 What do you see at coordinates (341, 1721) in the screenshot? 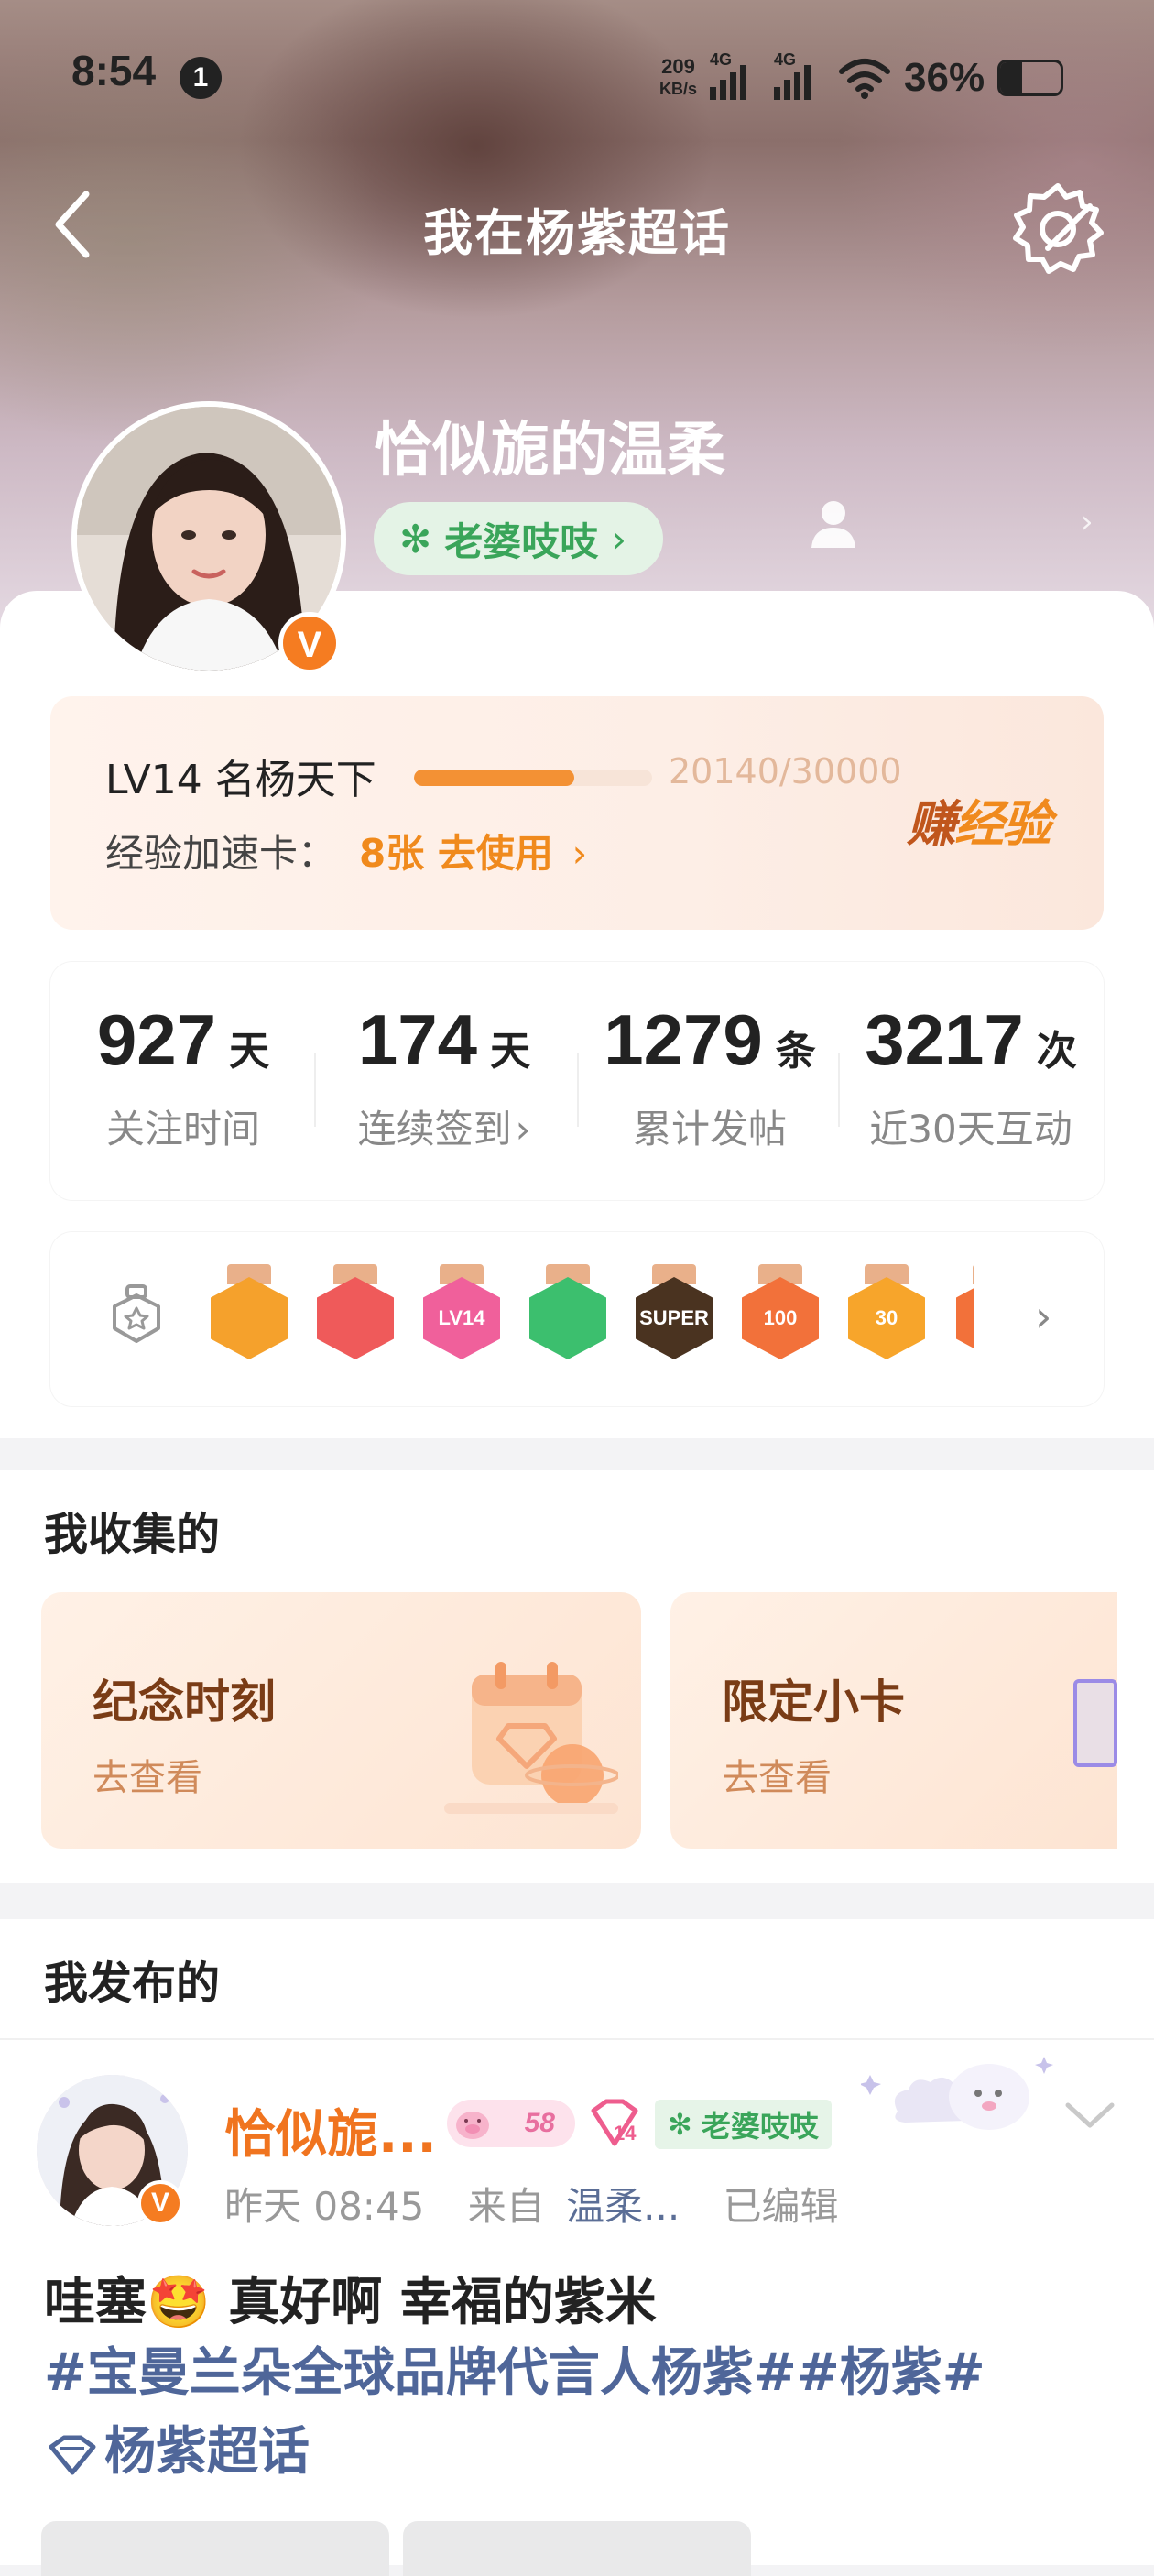
I see `collect-card-moments: 纪念时刻 去查看` at bounding box center [341, 1721].